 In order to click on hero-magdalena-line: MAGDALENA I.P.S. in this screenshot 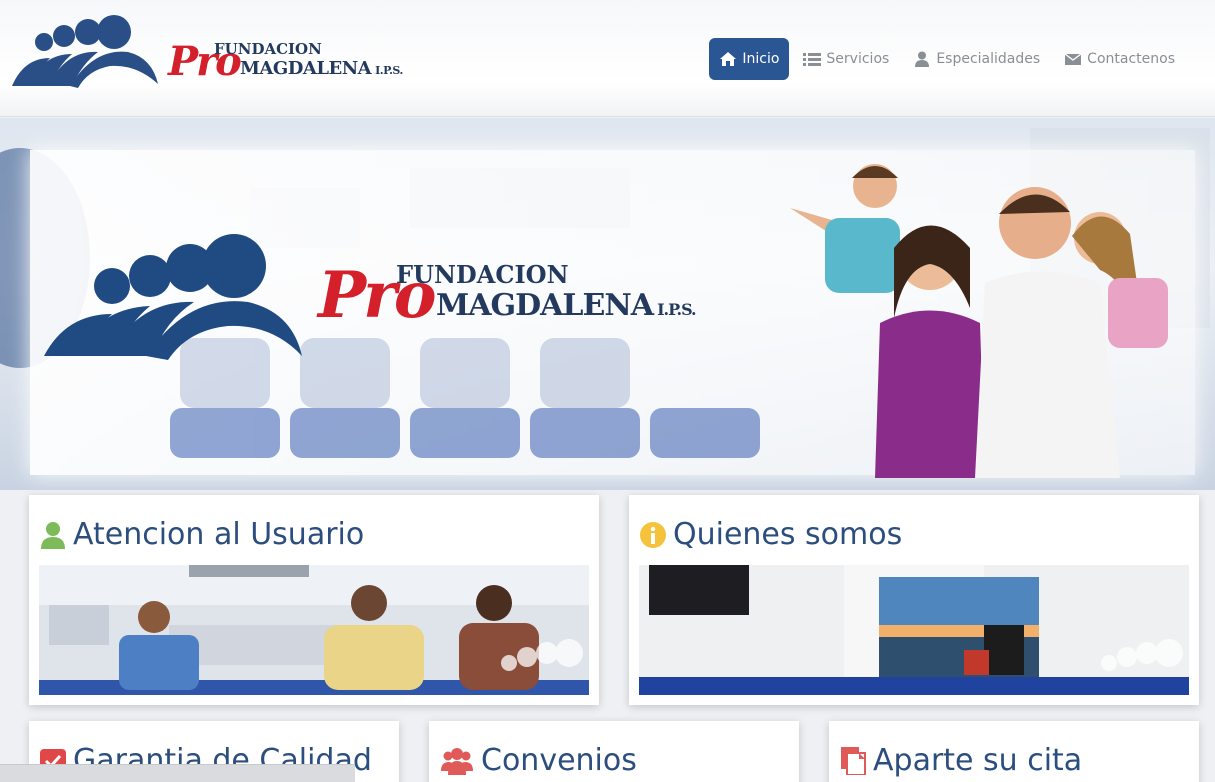, I will do `click(566, 305)`.